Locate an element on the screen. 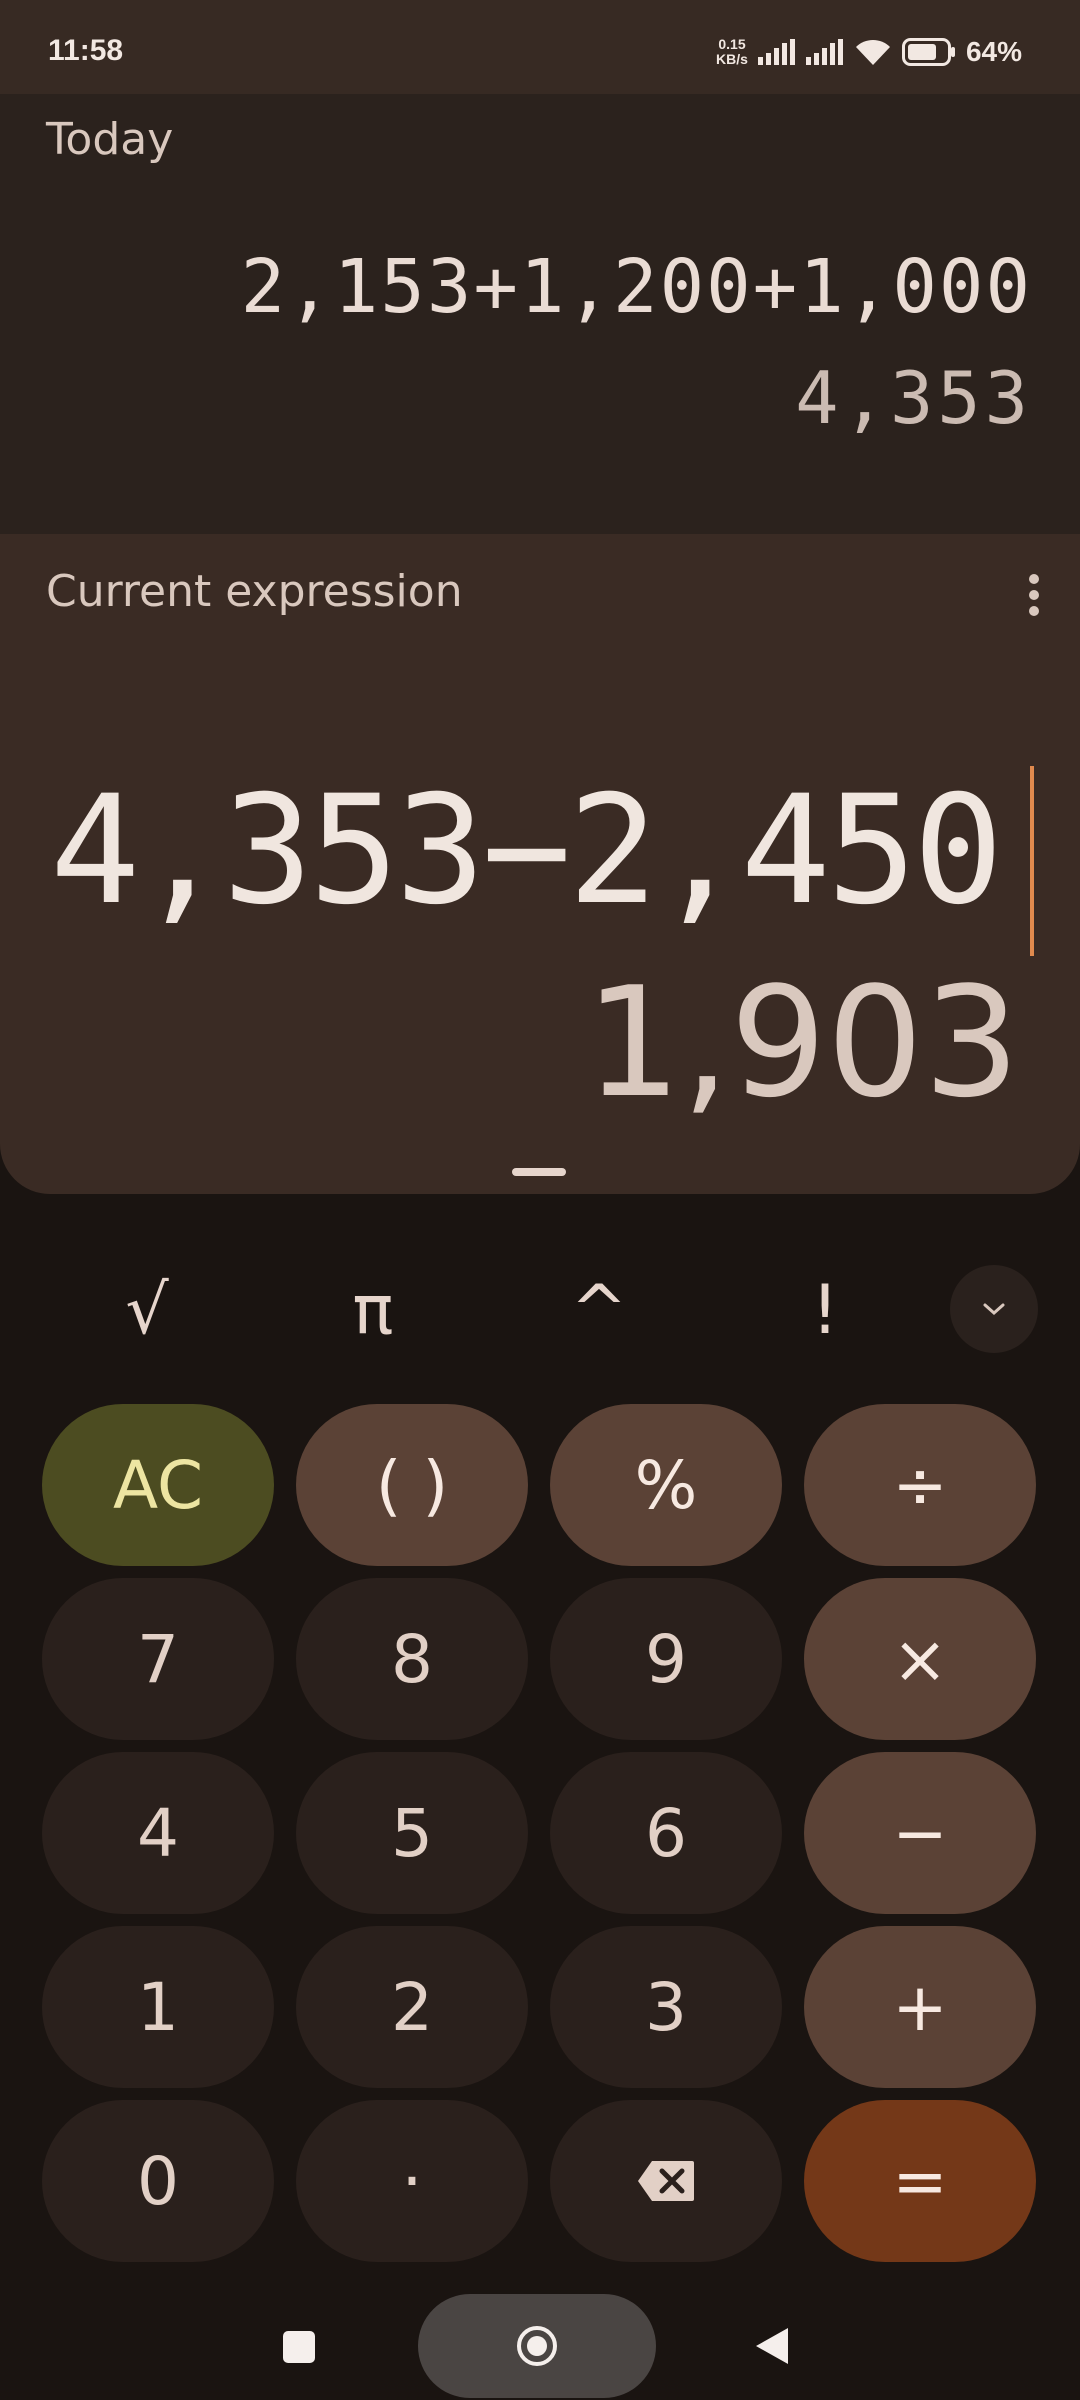 The height and width of the screenshot is (2400, 1080). history-date-label: Today is located at coordinates (110, 139).